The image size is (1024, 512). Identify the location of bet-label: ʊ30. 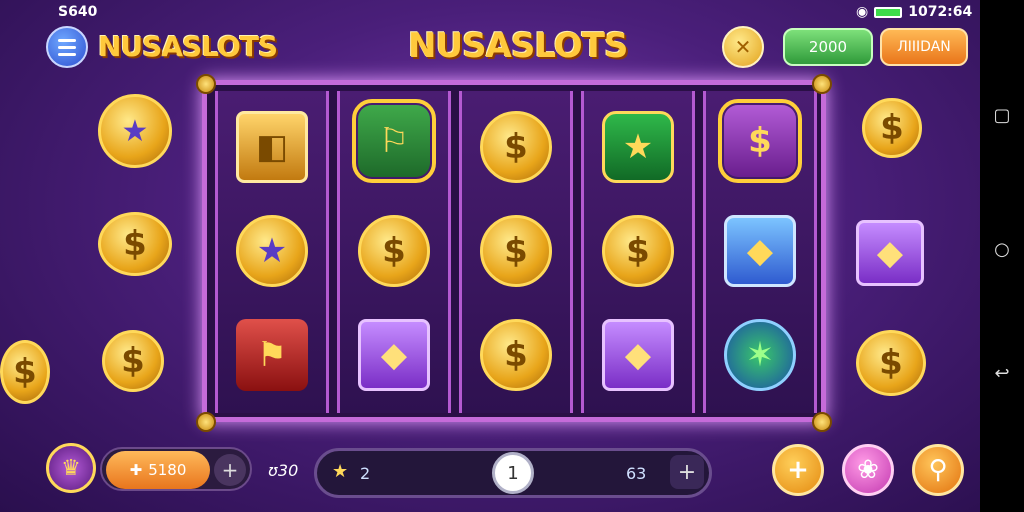
(283, 470).